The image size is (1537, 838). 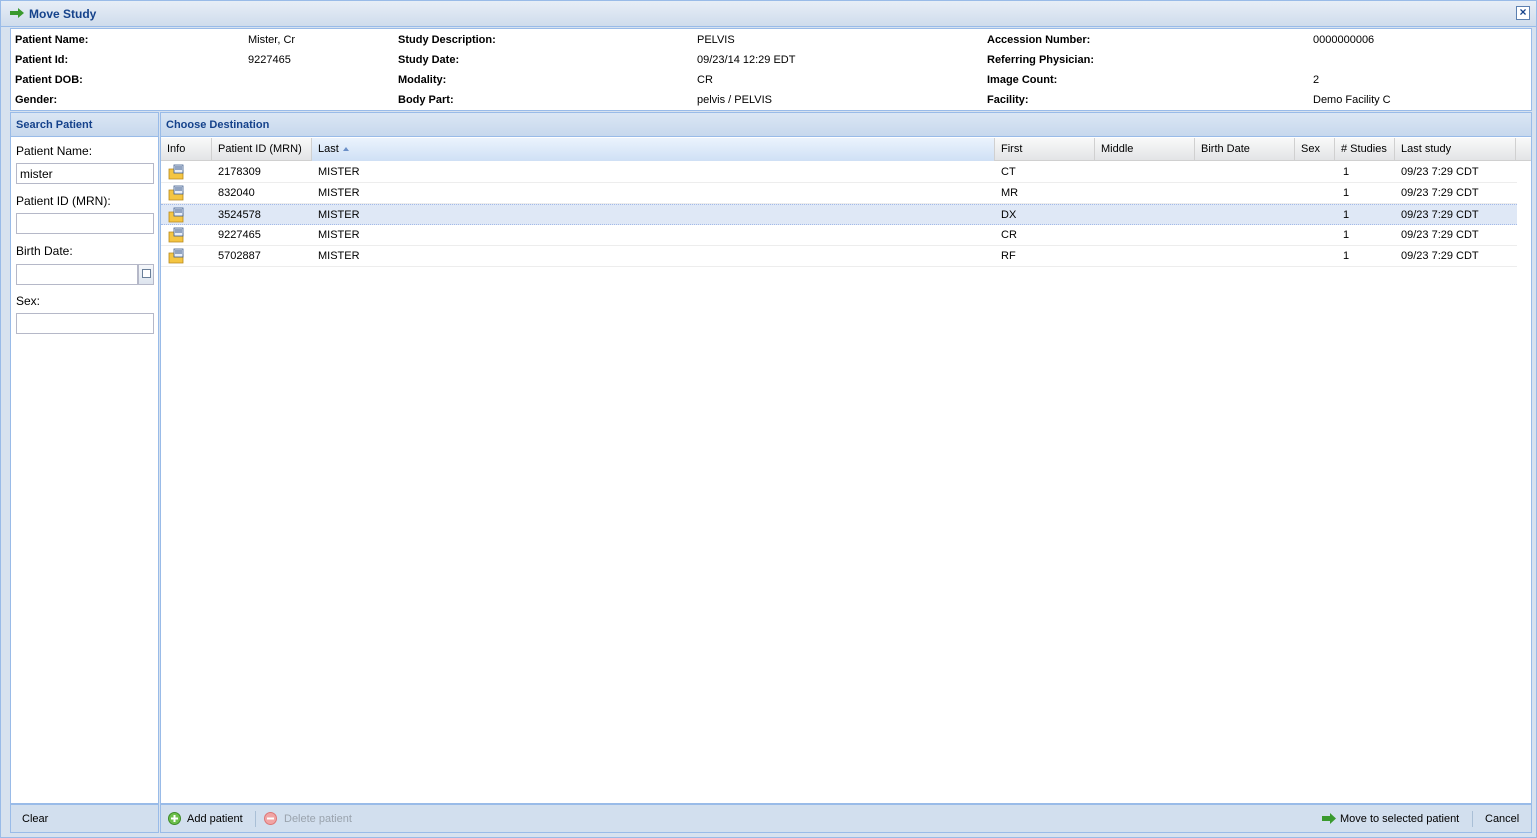 What do you see at coordinates (239, 172) in the screenshot?
I see `cell-patient-id: 2178309` at bounding box center [239, 172].